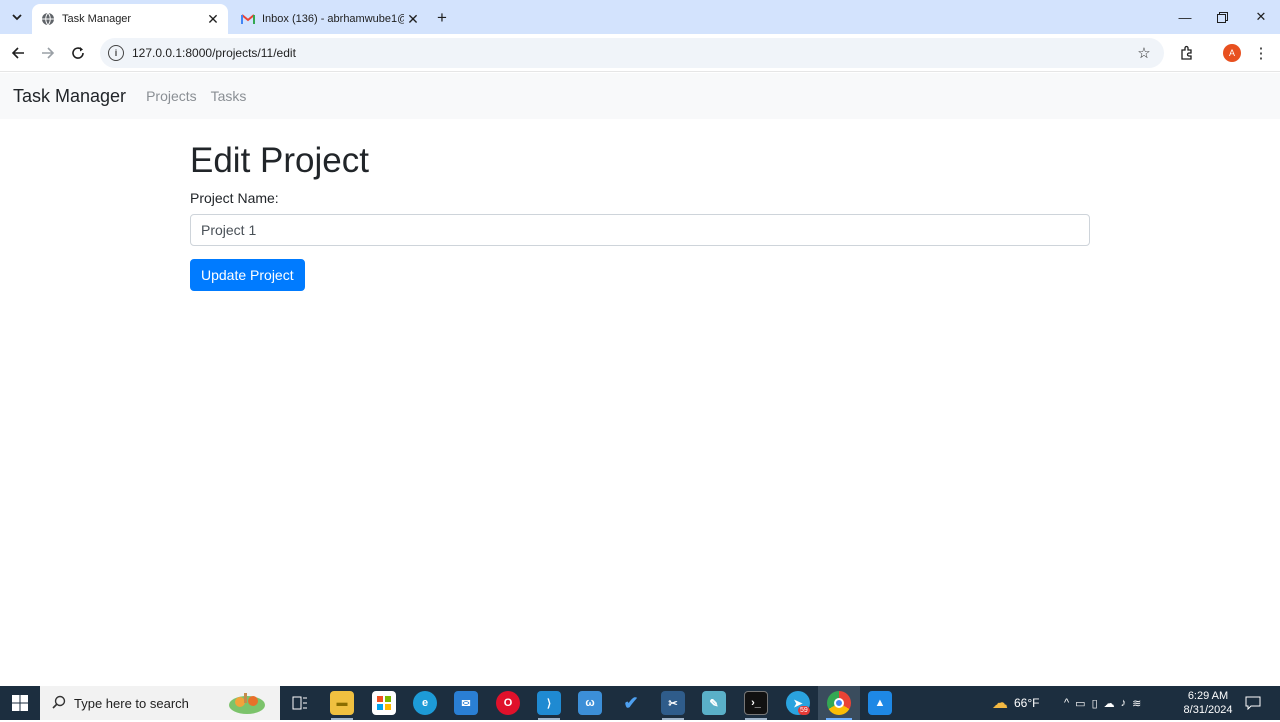 The width and height of the screenshot is (1280, 722). I want to click on url-text: 127.0.0.1:8000/projects/11/edit, so click(633, 53).